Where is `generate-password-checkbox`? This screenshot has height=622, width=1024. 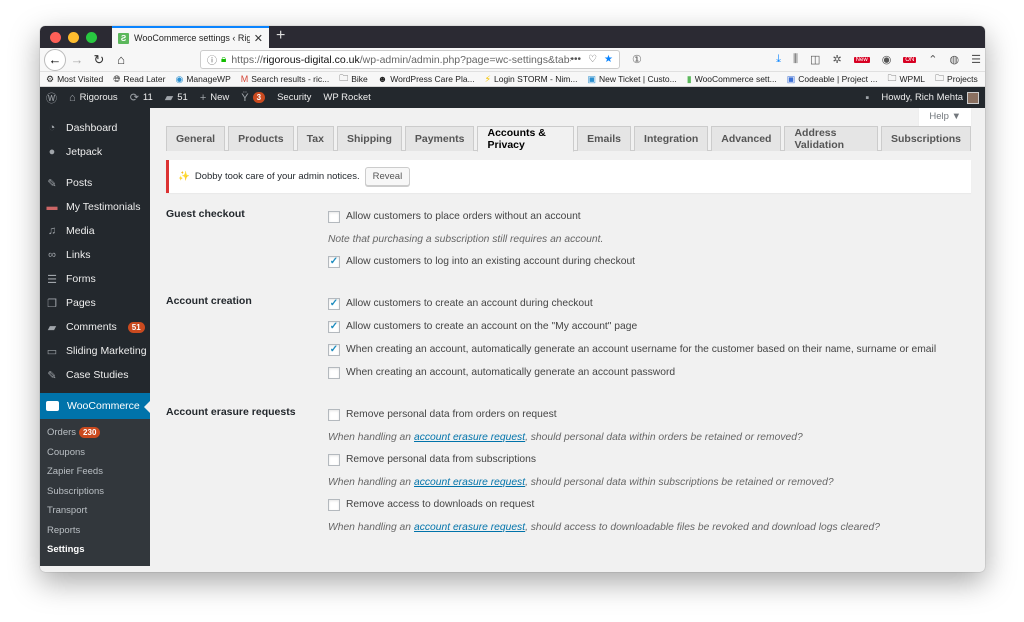 generate-password-checkbox is located at coordinates (334, 372).